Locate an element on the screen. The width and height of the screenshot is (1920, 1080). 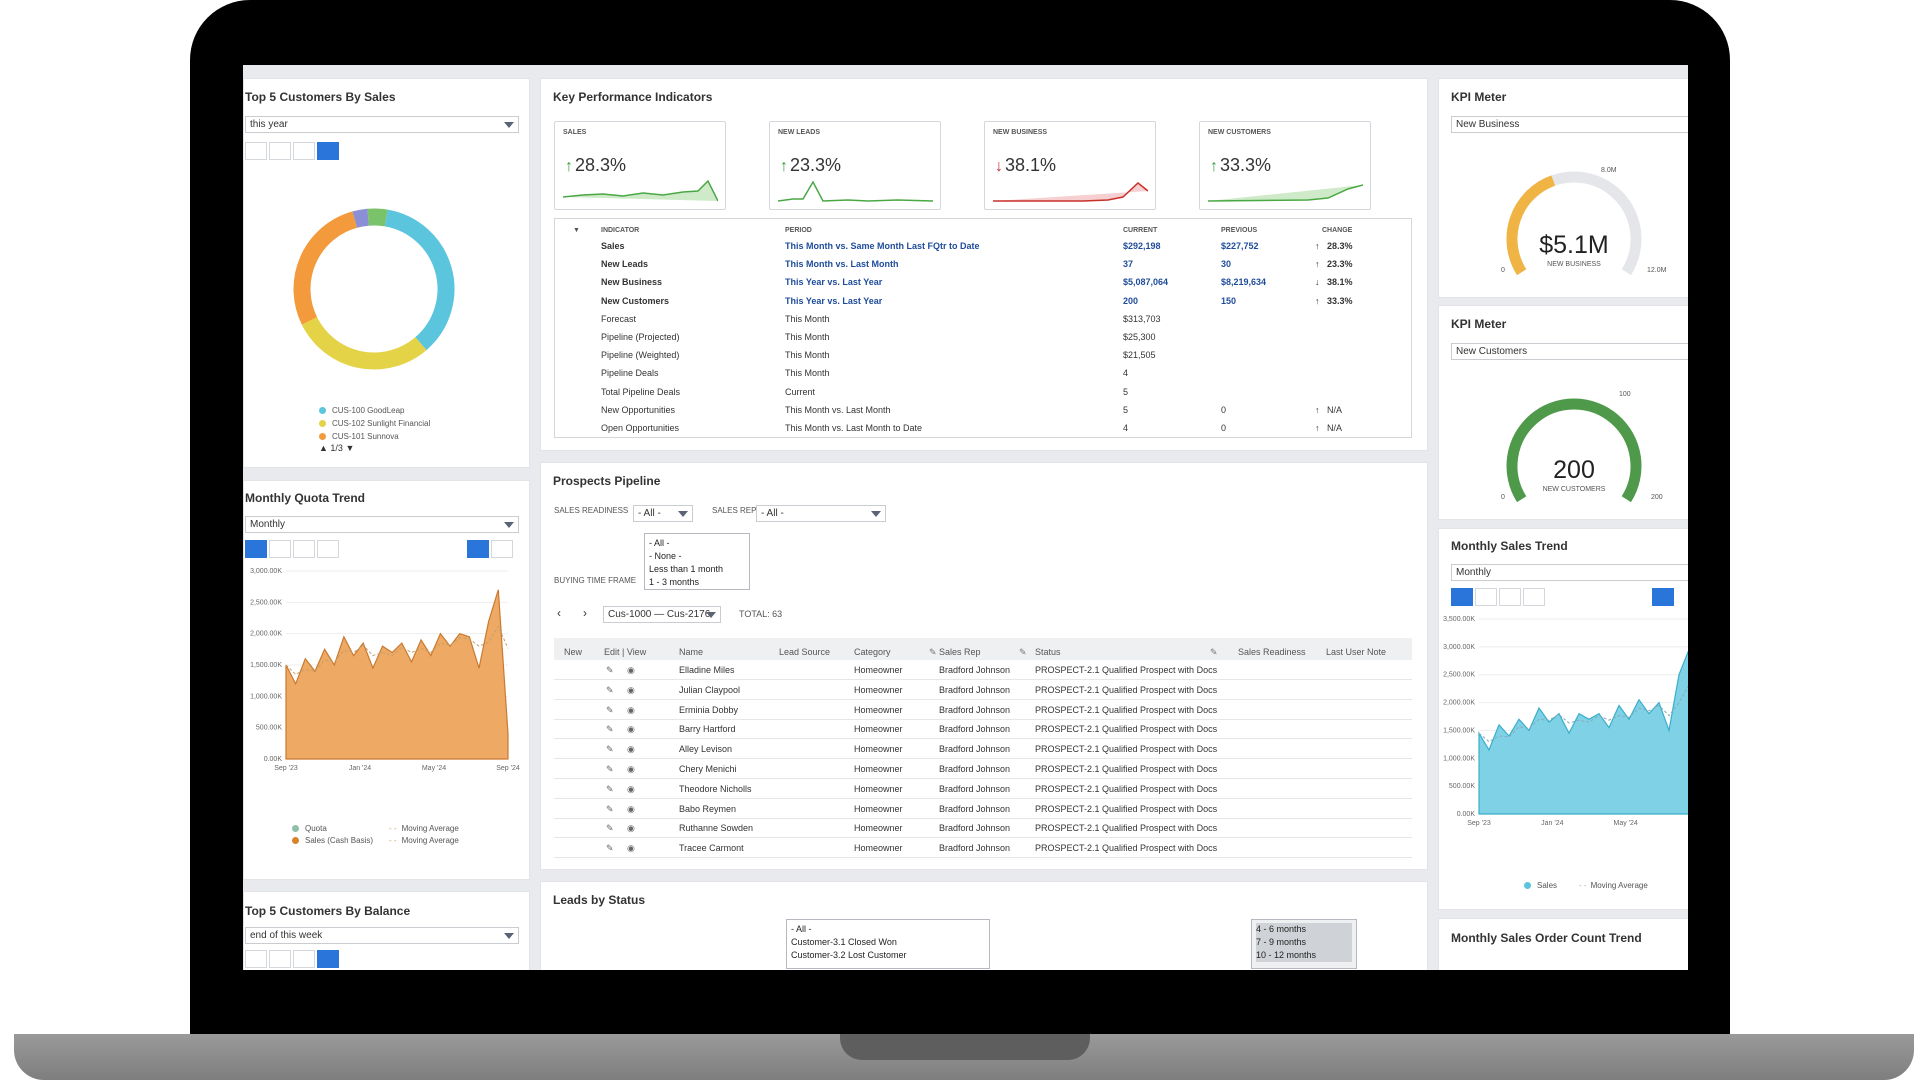
kpi-meter-select: New Customers is located at coordinates (1569, 351).